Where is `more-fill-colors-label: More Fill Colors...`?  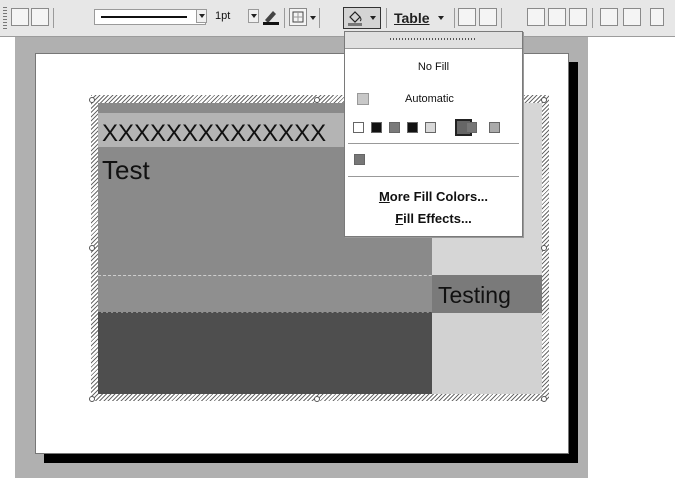 more-fill-colors-label: More Fill Colors... is located at coordinates (433, 196).